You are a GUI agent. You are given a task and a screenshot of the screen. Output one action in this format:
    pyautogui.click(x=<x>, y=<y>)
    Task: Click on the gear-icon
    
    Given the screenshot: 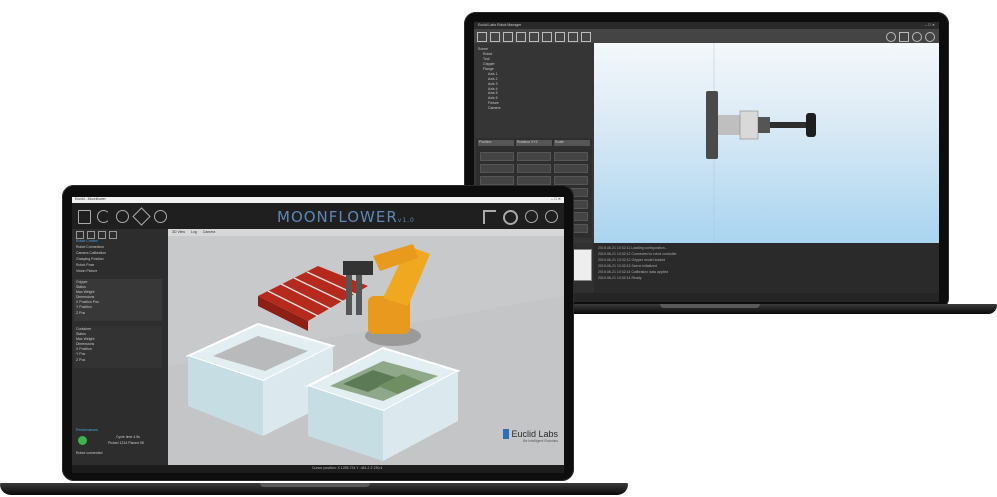 What is the action you would take?
    pyautogui.click(x=917, y=37)
    